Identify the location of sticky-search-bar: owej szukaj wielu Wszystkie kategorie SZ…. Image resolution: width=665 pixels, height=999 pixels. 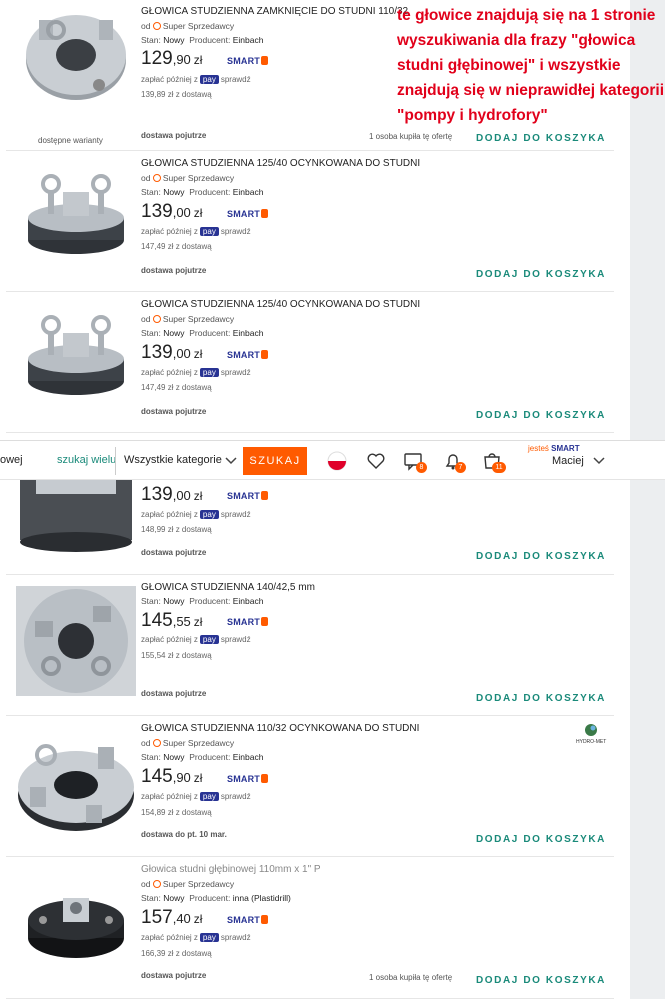
(332, 460).